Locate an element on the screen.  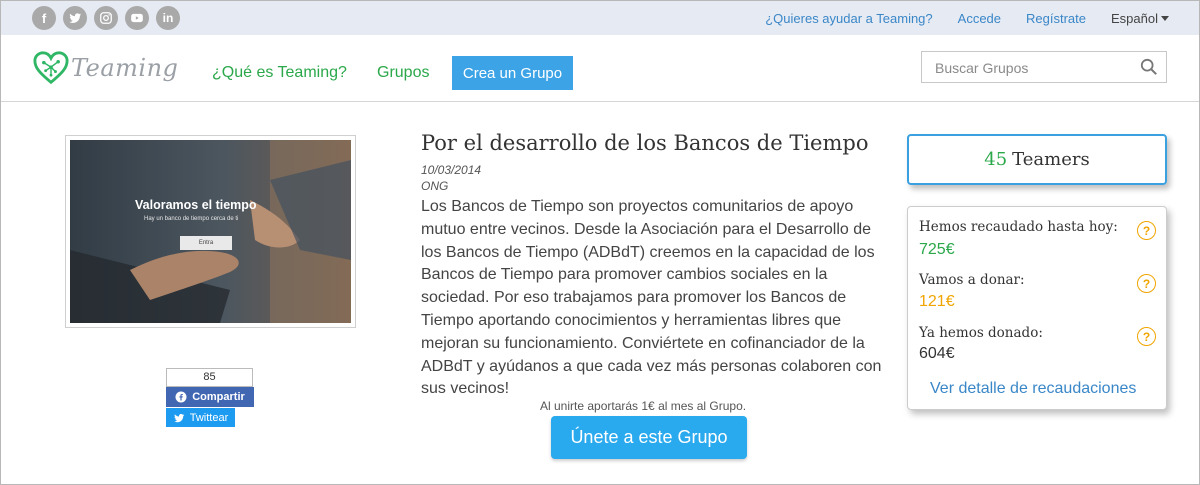
create-group-button: Crea un Grupo is located at coordinates (512, 73).